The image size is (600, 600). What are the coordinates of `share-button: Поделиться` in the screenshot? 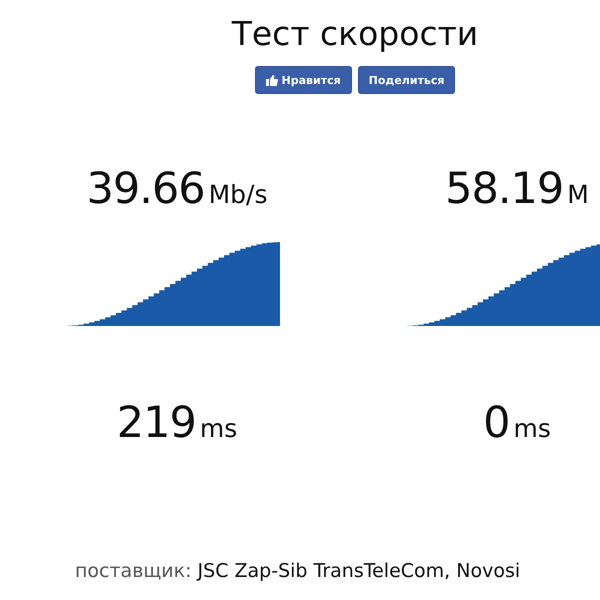 It's located at (407, 80).